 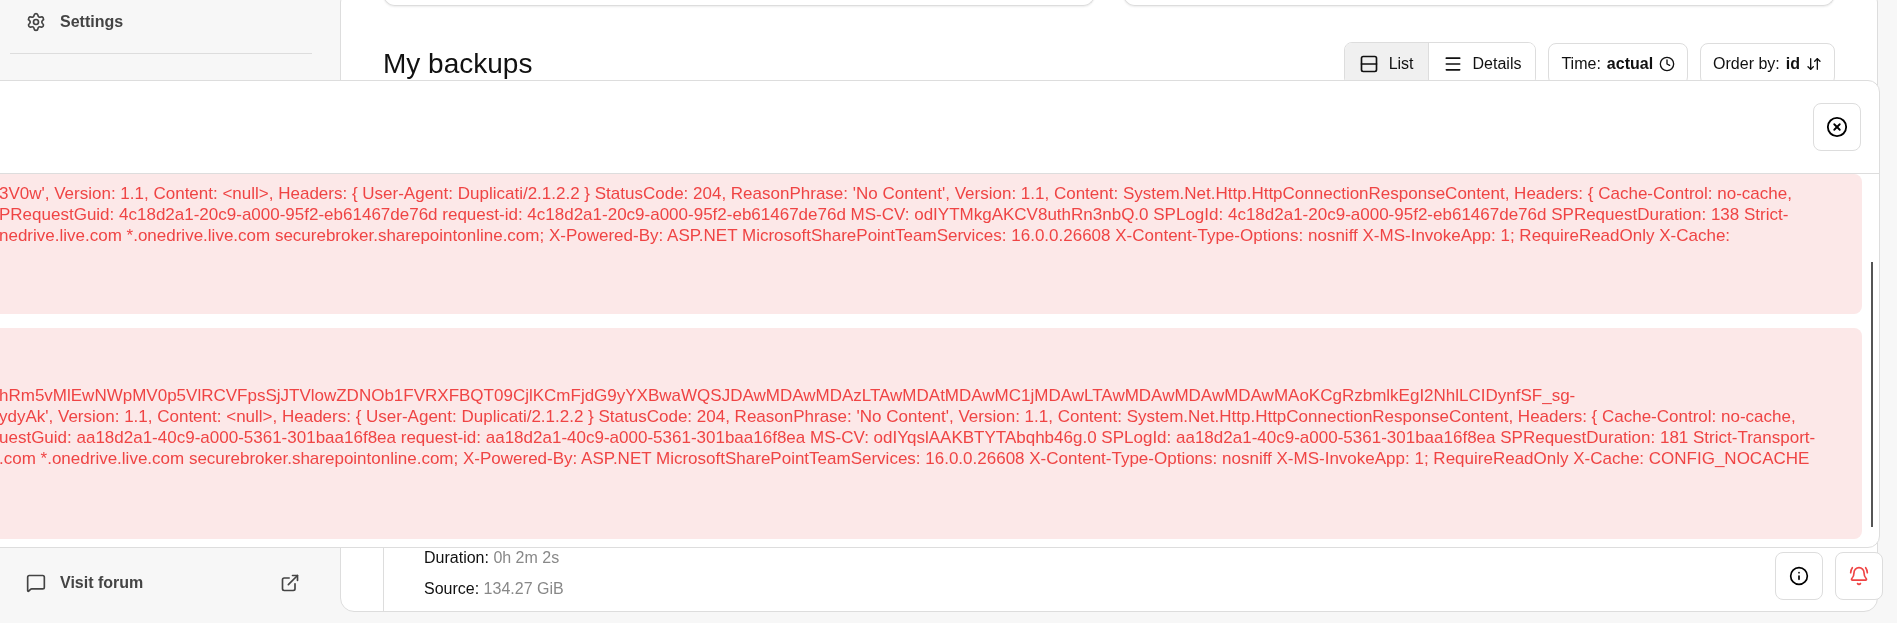 I want to click on chat-icon, so click(x=36, y=583).